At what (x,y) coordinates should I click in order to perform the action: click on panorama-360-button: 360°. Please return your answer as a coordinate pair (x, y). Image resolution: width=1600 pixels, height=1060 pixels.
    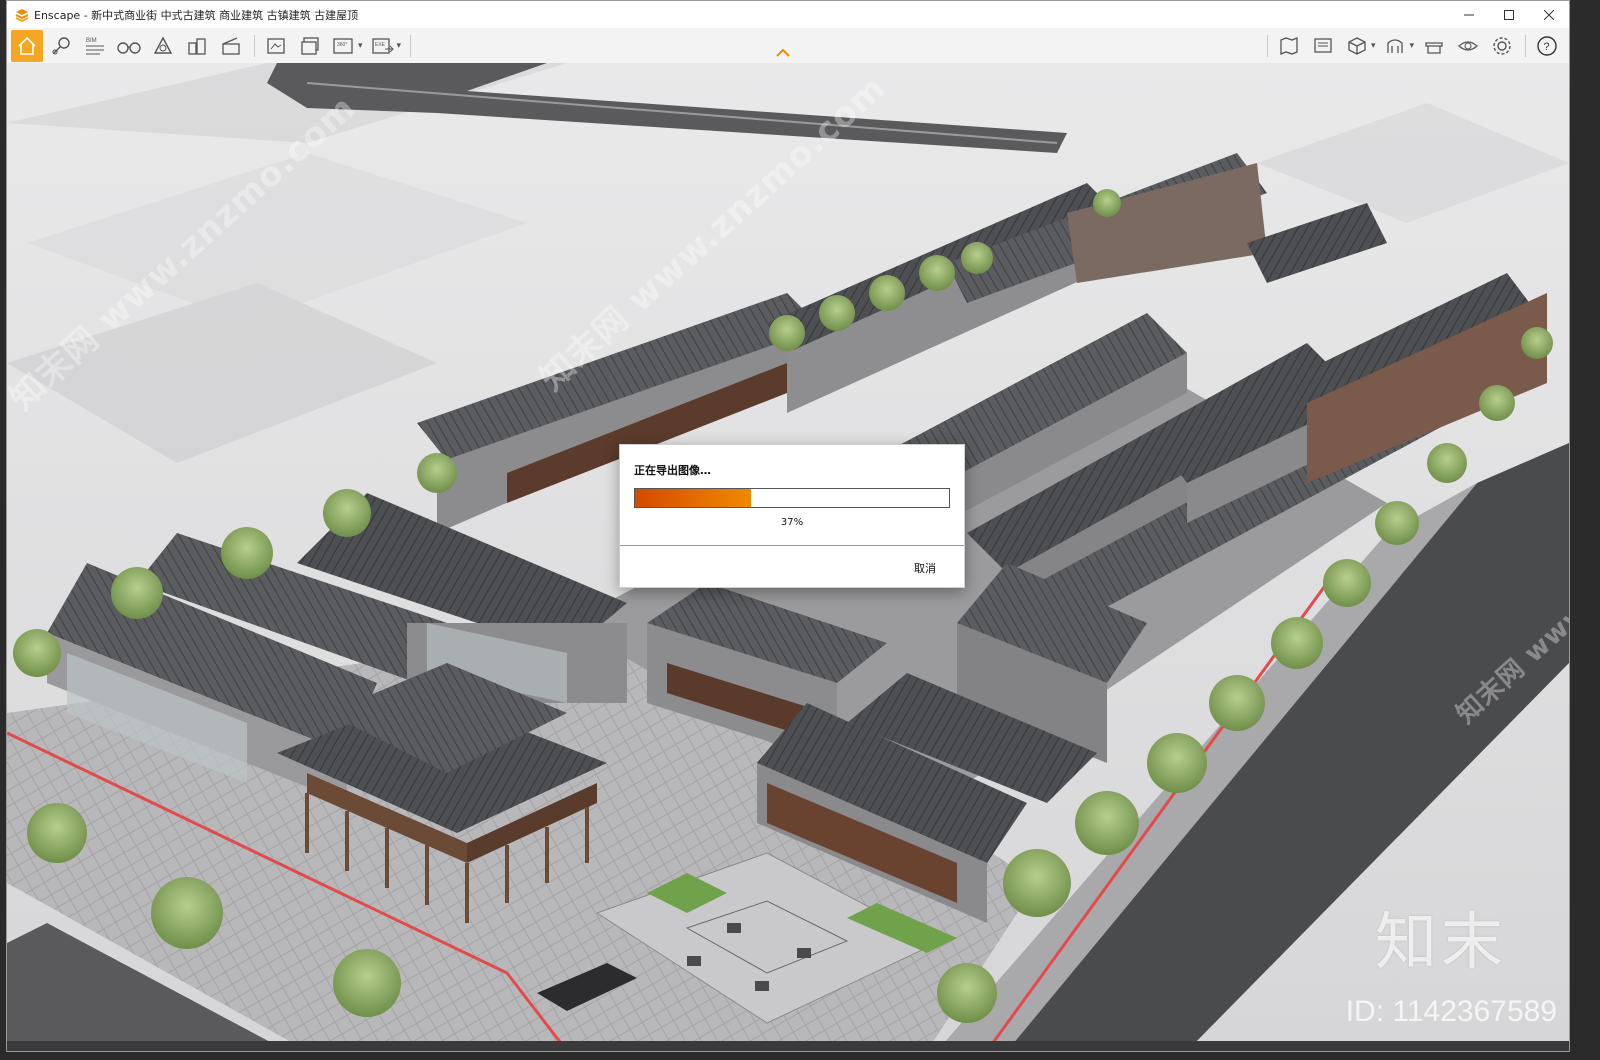
    Looking at the image, I should click on (344, 46).